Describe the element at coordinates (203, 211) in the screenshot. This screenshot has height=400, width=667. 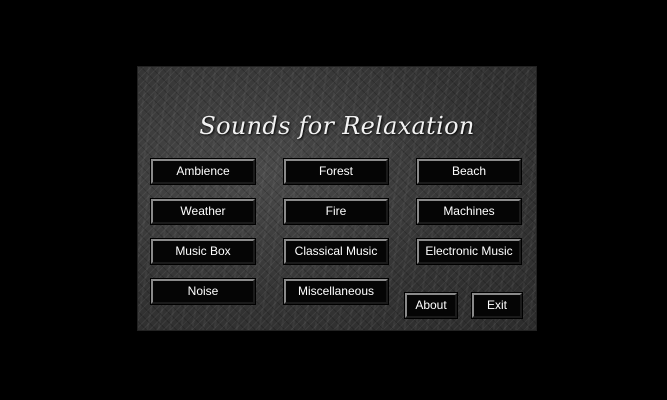
I see `weather-button: Weather` at that location.